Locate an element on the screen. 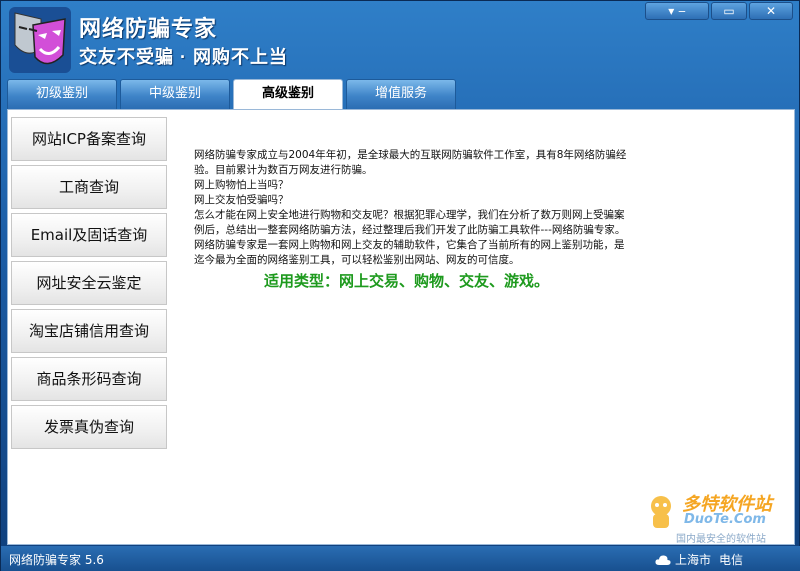 This screenshot has width=800, height=571. sidebar-item-taobao-credit: 淘宝店铺信用查询 is located at coordinates (89, 331).